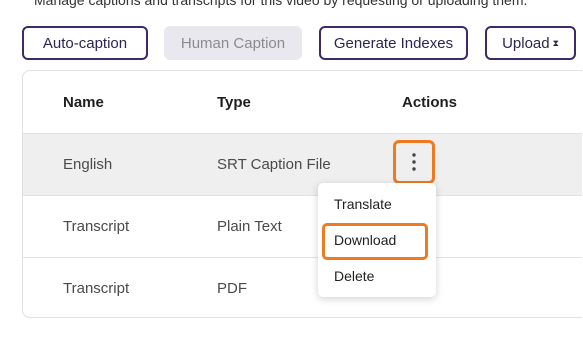 This screenshot has height=348, width=583. Describe the element at coordinates (377, 204) in the screenshot. I see `menu-item-translate: Translate` at that location.